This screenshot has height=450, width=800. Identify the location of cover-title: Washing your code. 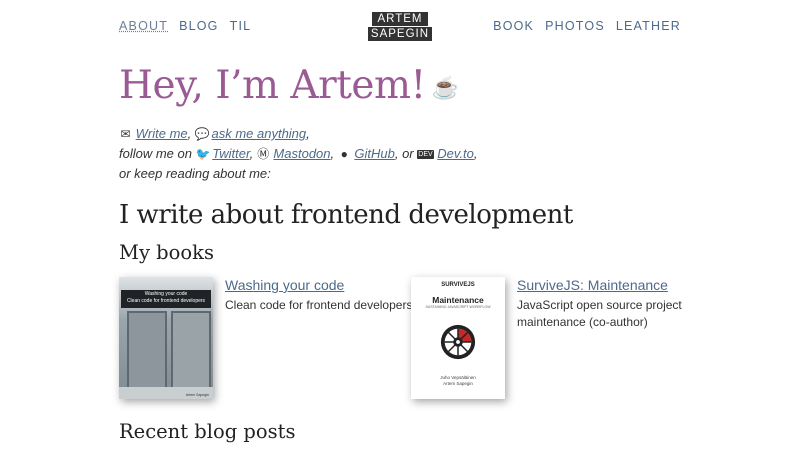
(166, 294).